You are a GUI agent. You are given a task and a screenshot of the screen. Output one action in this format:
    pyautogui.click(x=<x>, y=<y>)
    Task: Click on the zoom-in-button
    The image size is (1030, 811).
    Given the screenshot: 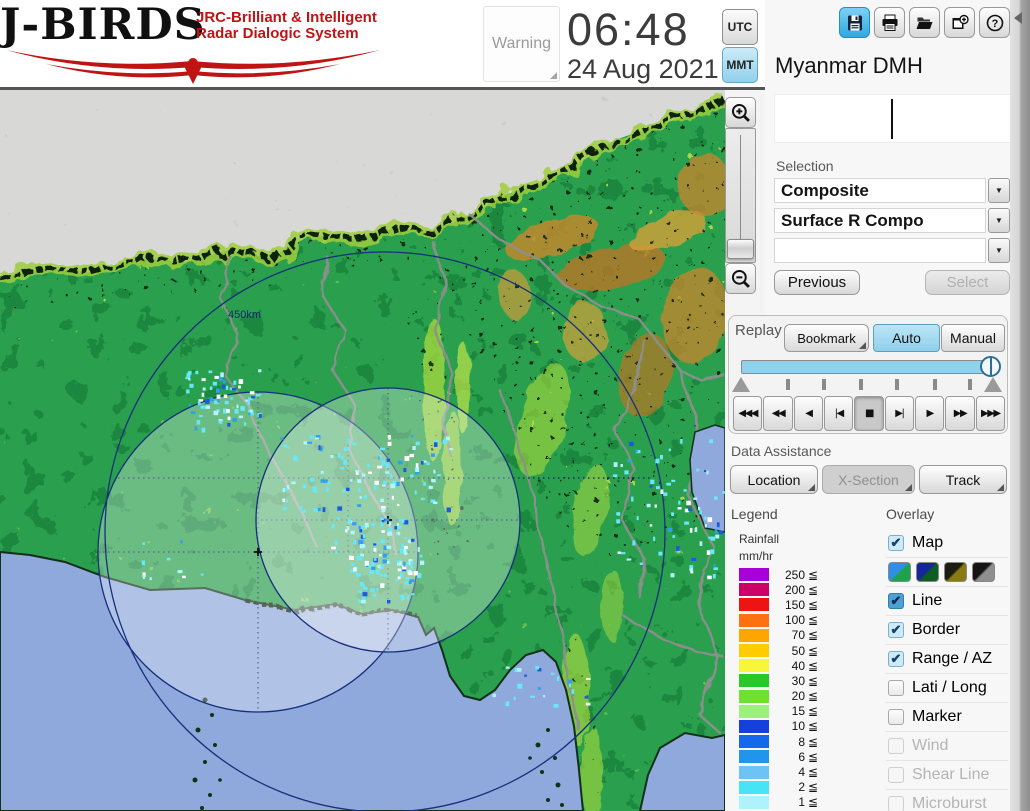 What is the action you would take?
    pyautogui.click(x=740, y=112)
    